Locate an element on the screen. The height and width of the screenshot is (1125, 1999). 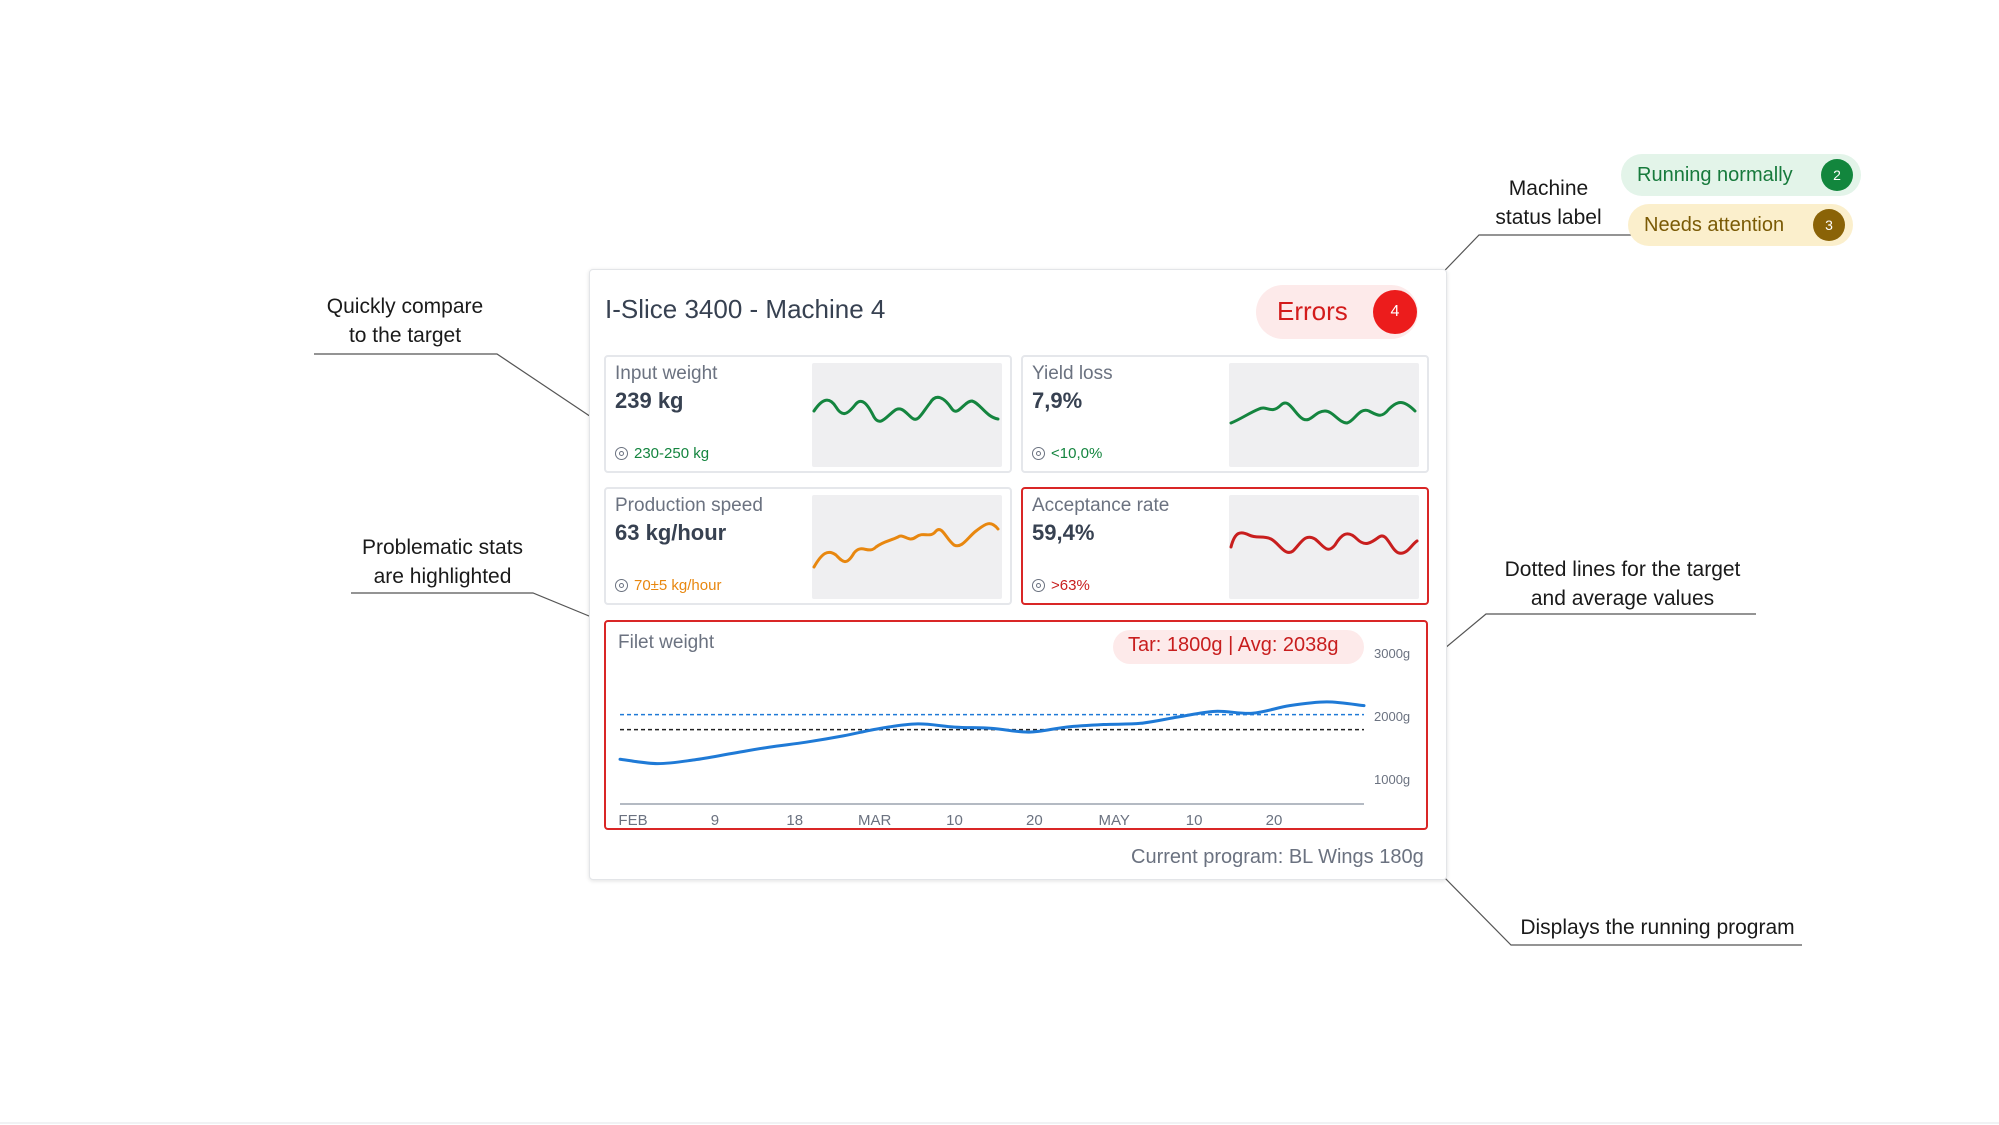
x-tick-label: MAR is located at coordinates (875, 820).